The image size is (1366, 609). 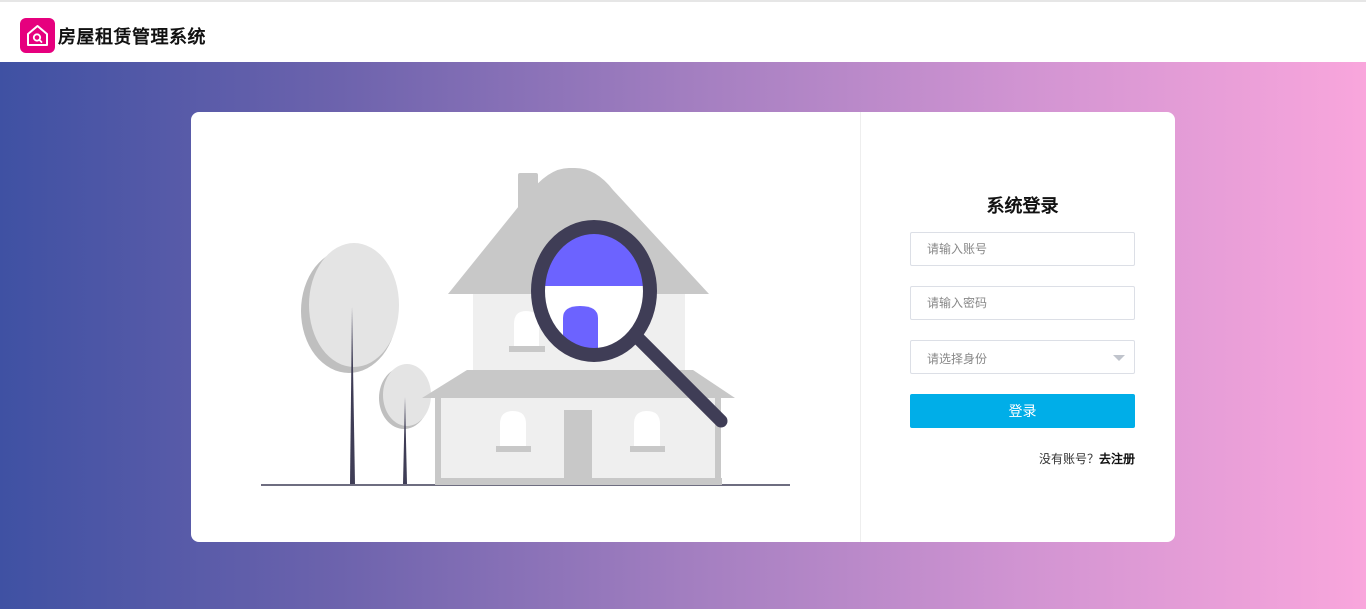 What do you see at coordinates (860, 327) in the screenshot?
I see `card-divider` at bounding box center [860, 327].